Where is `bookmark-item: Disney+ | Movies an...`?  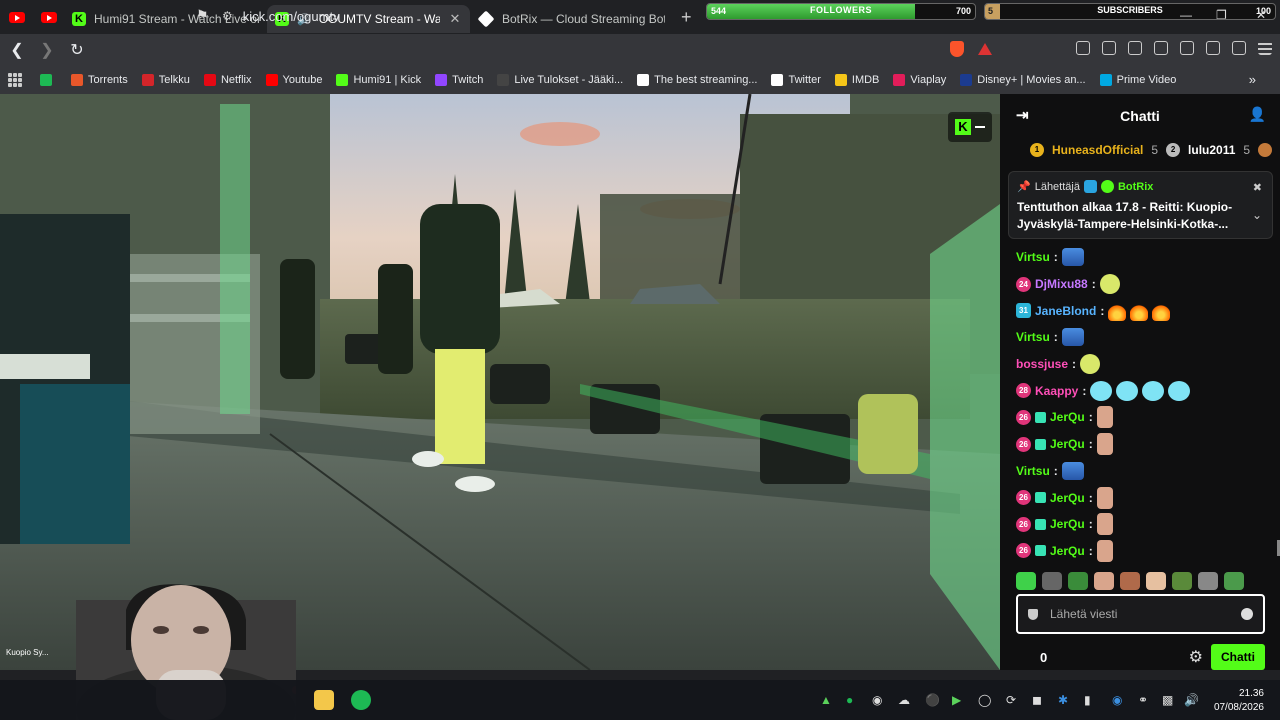 bookmark-item: Disney+ | Movies an... is located at coordinates (1023, 80).